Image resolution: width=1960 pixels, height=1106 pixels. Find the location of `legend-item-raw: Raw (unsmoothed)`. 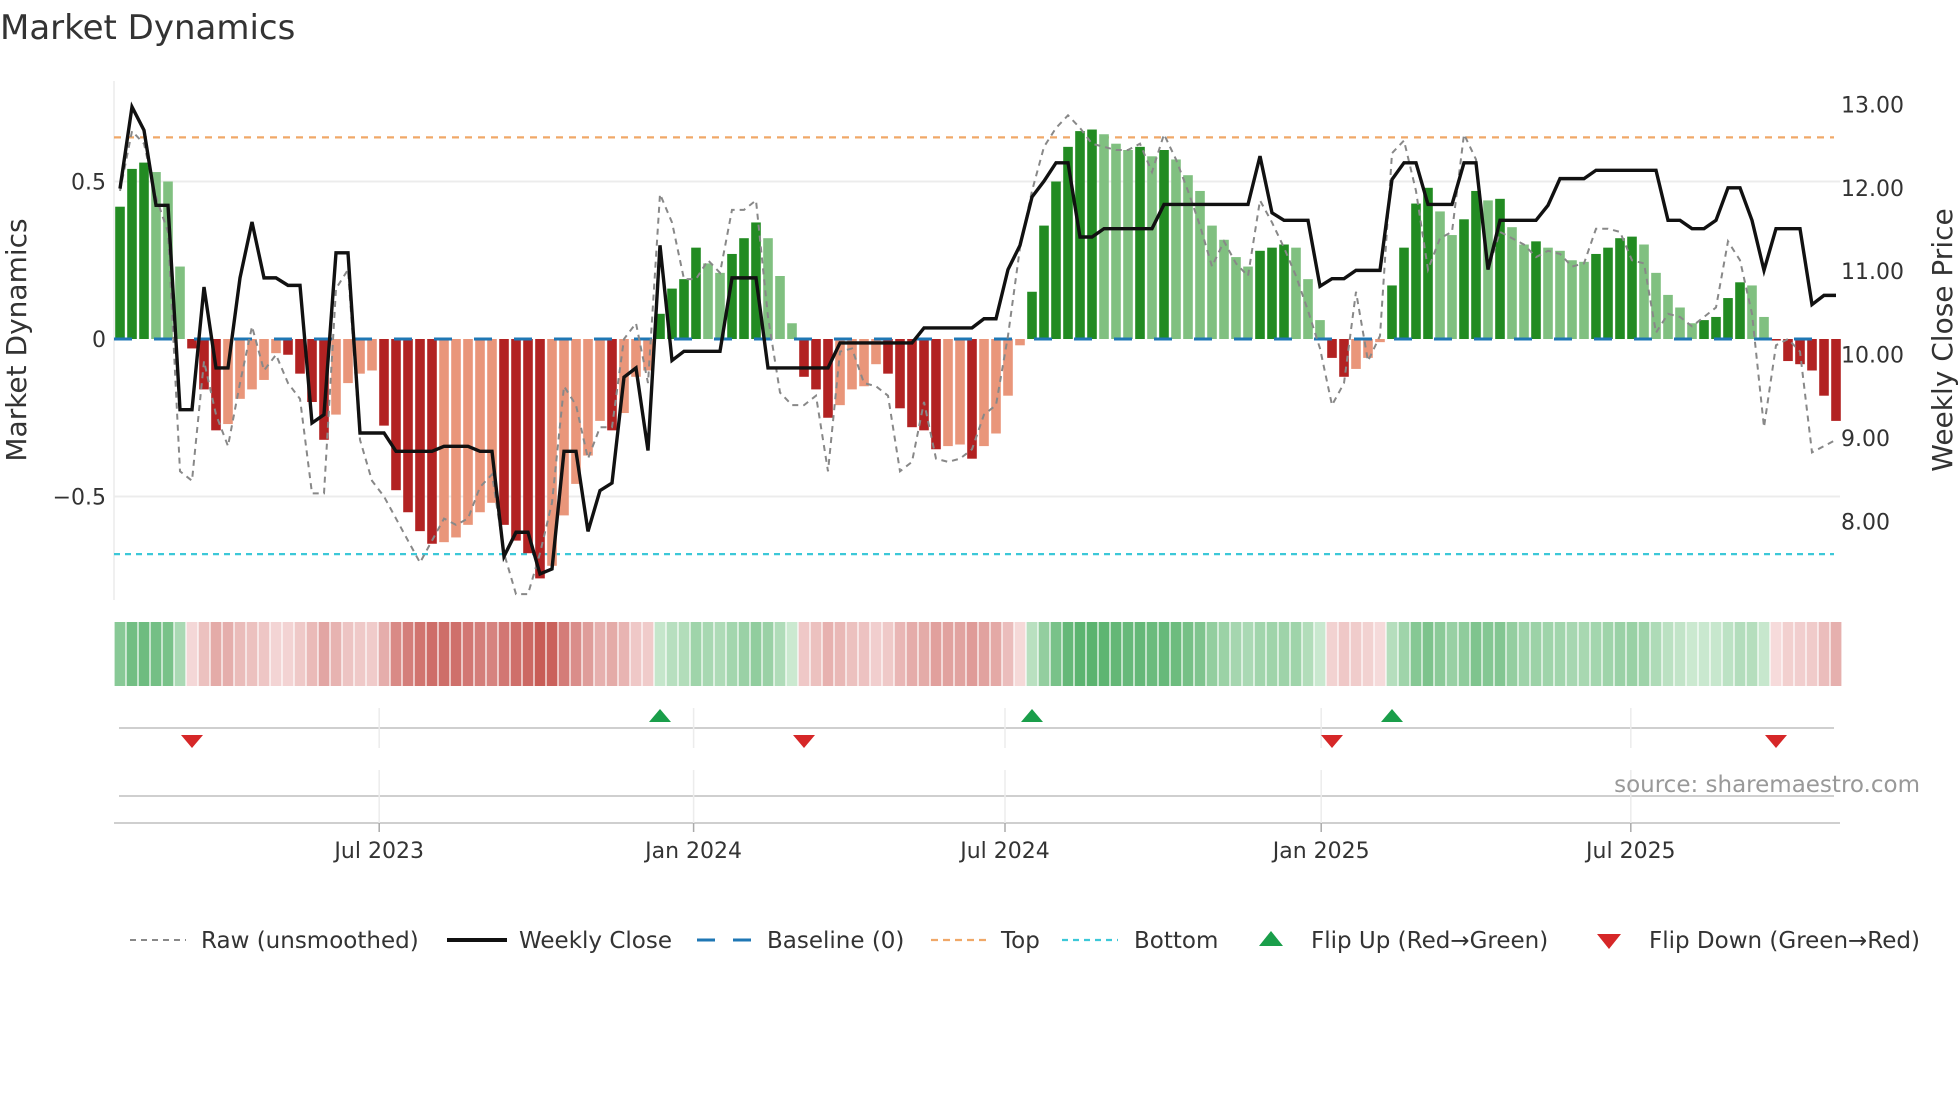

legend-item-raw: Raw (unsmoothed) is located at coordinates (274, 941).